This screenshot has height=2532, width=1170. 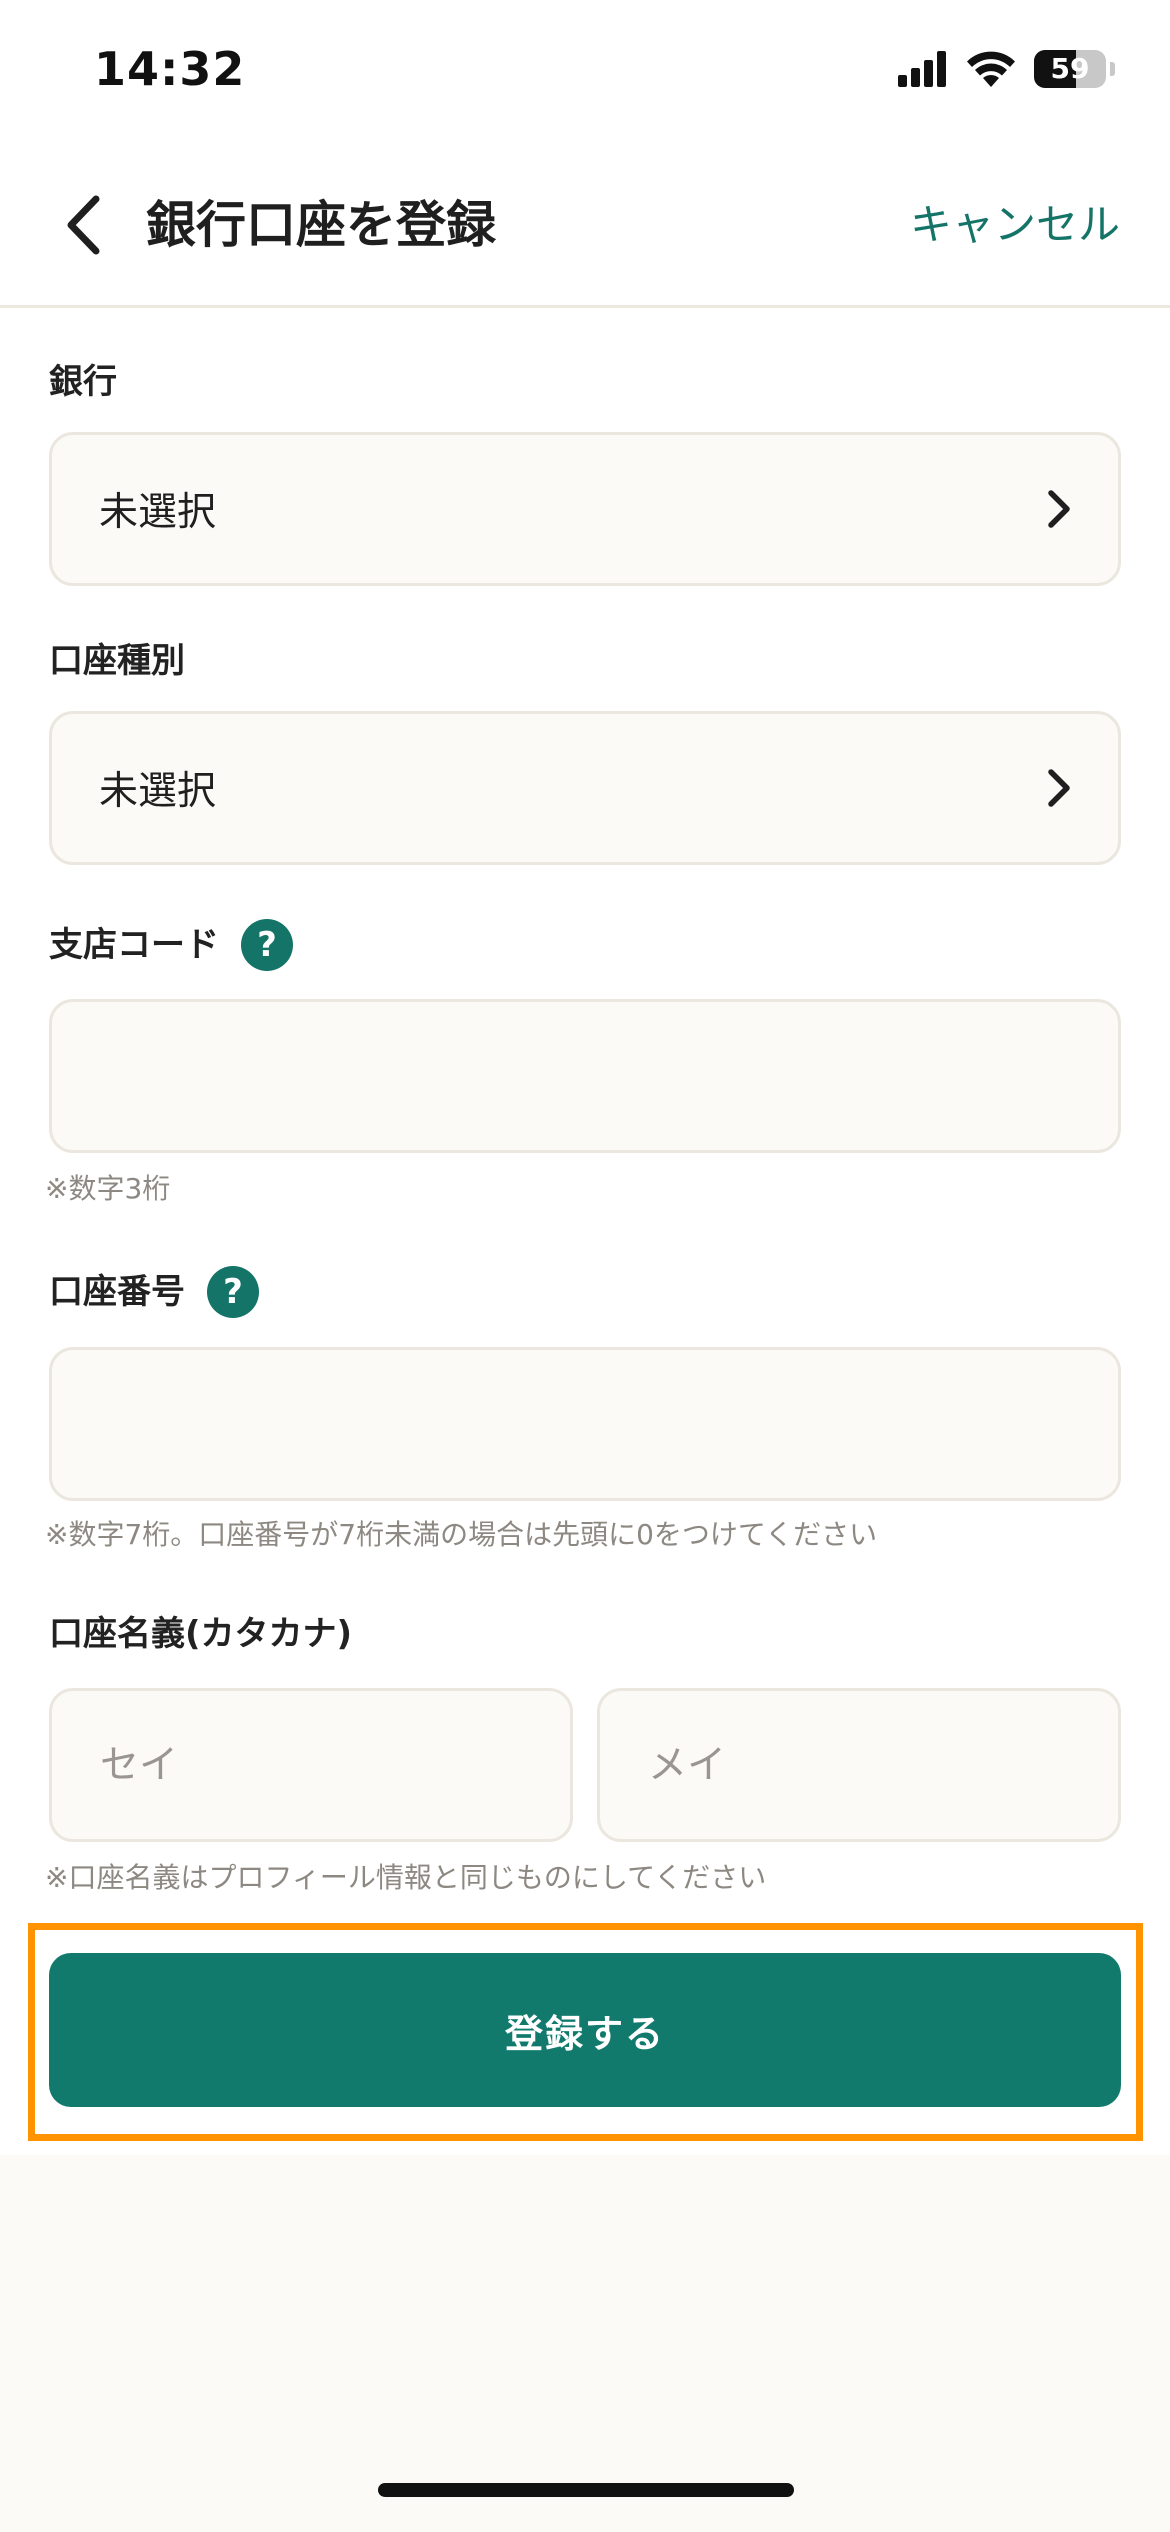 What do you see at coordinates (585, 788) in the screenshot?
I see `account-type-select: 未選択` at bounding box center [585, 788].